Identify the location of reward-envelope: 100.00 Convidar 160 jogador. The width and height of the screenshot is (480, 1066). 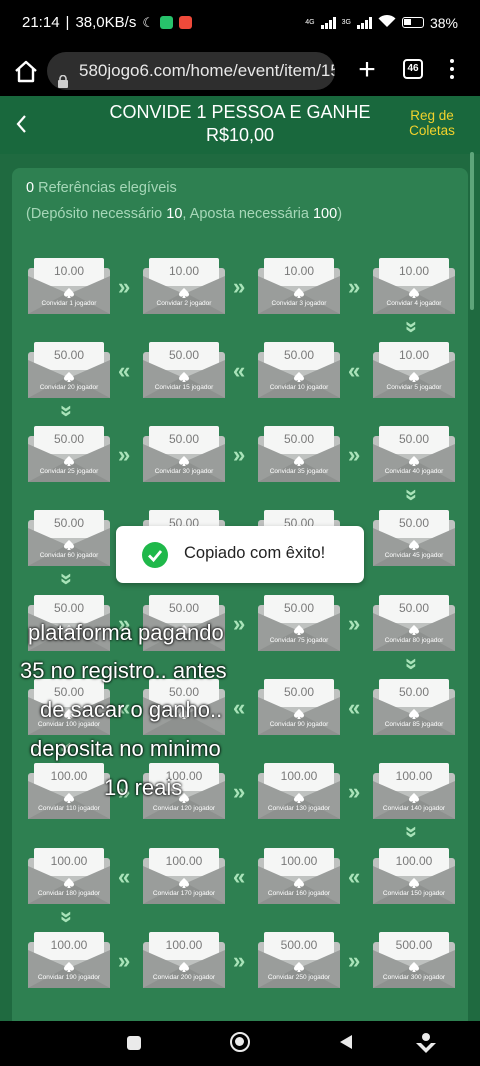
(299, 876).